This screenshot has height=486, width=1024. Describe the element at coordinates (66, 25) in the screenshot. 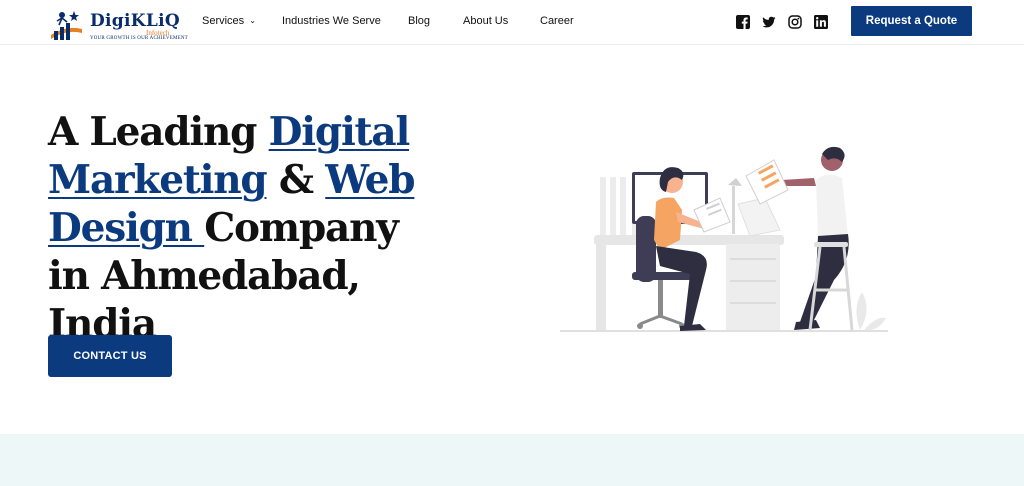

I see `logo-mark-icon` at that location.